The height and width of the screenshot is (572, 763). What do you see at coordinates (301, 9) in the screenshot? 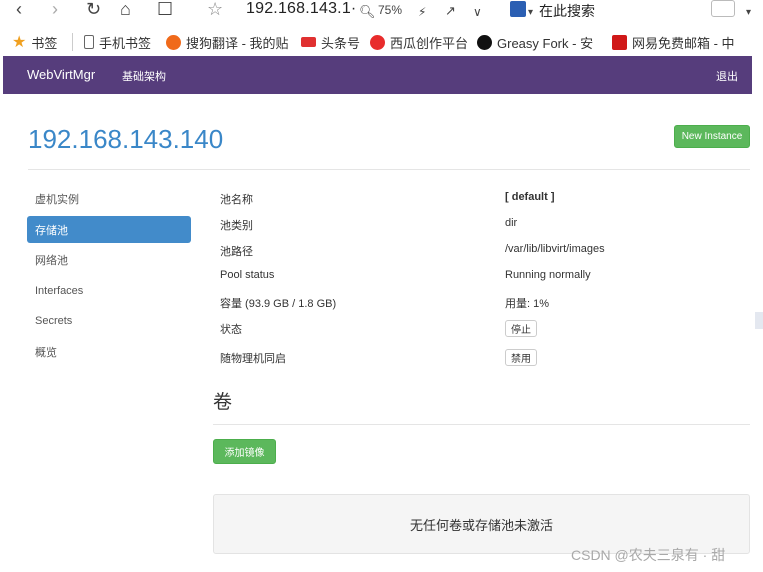
I see `address-bar: 192.168.143.1·` at bounding box center [301, 9].